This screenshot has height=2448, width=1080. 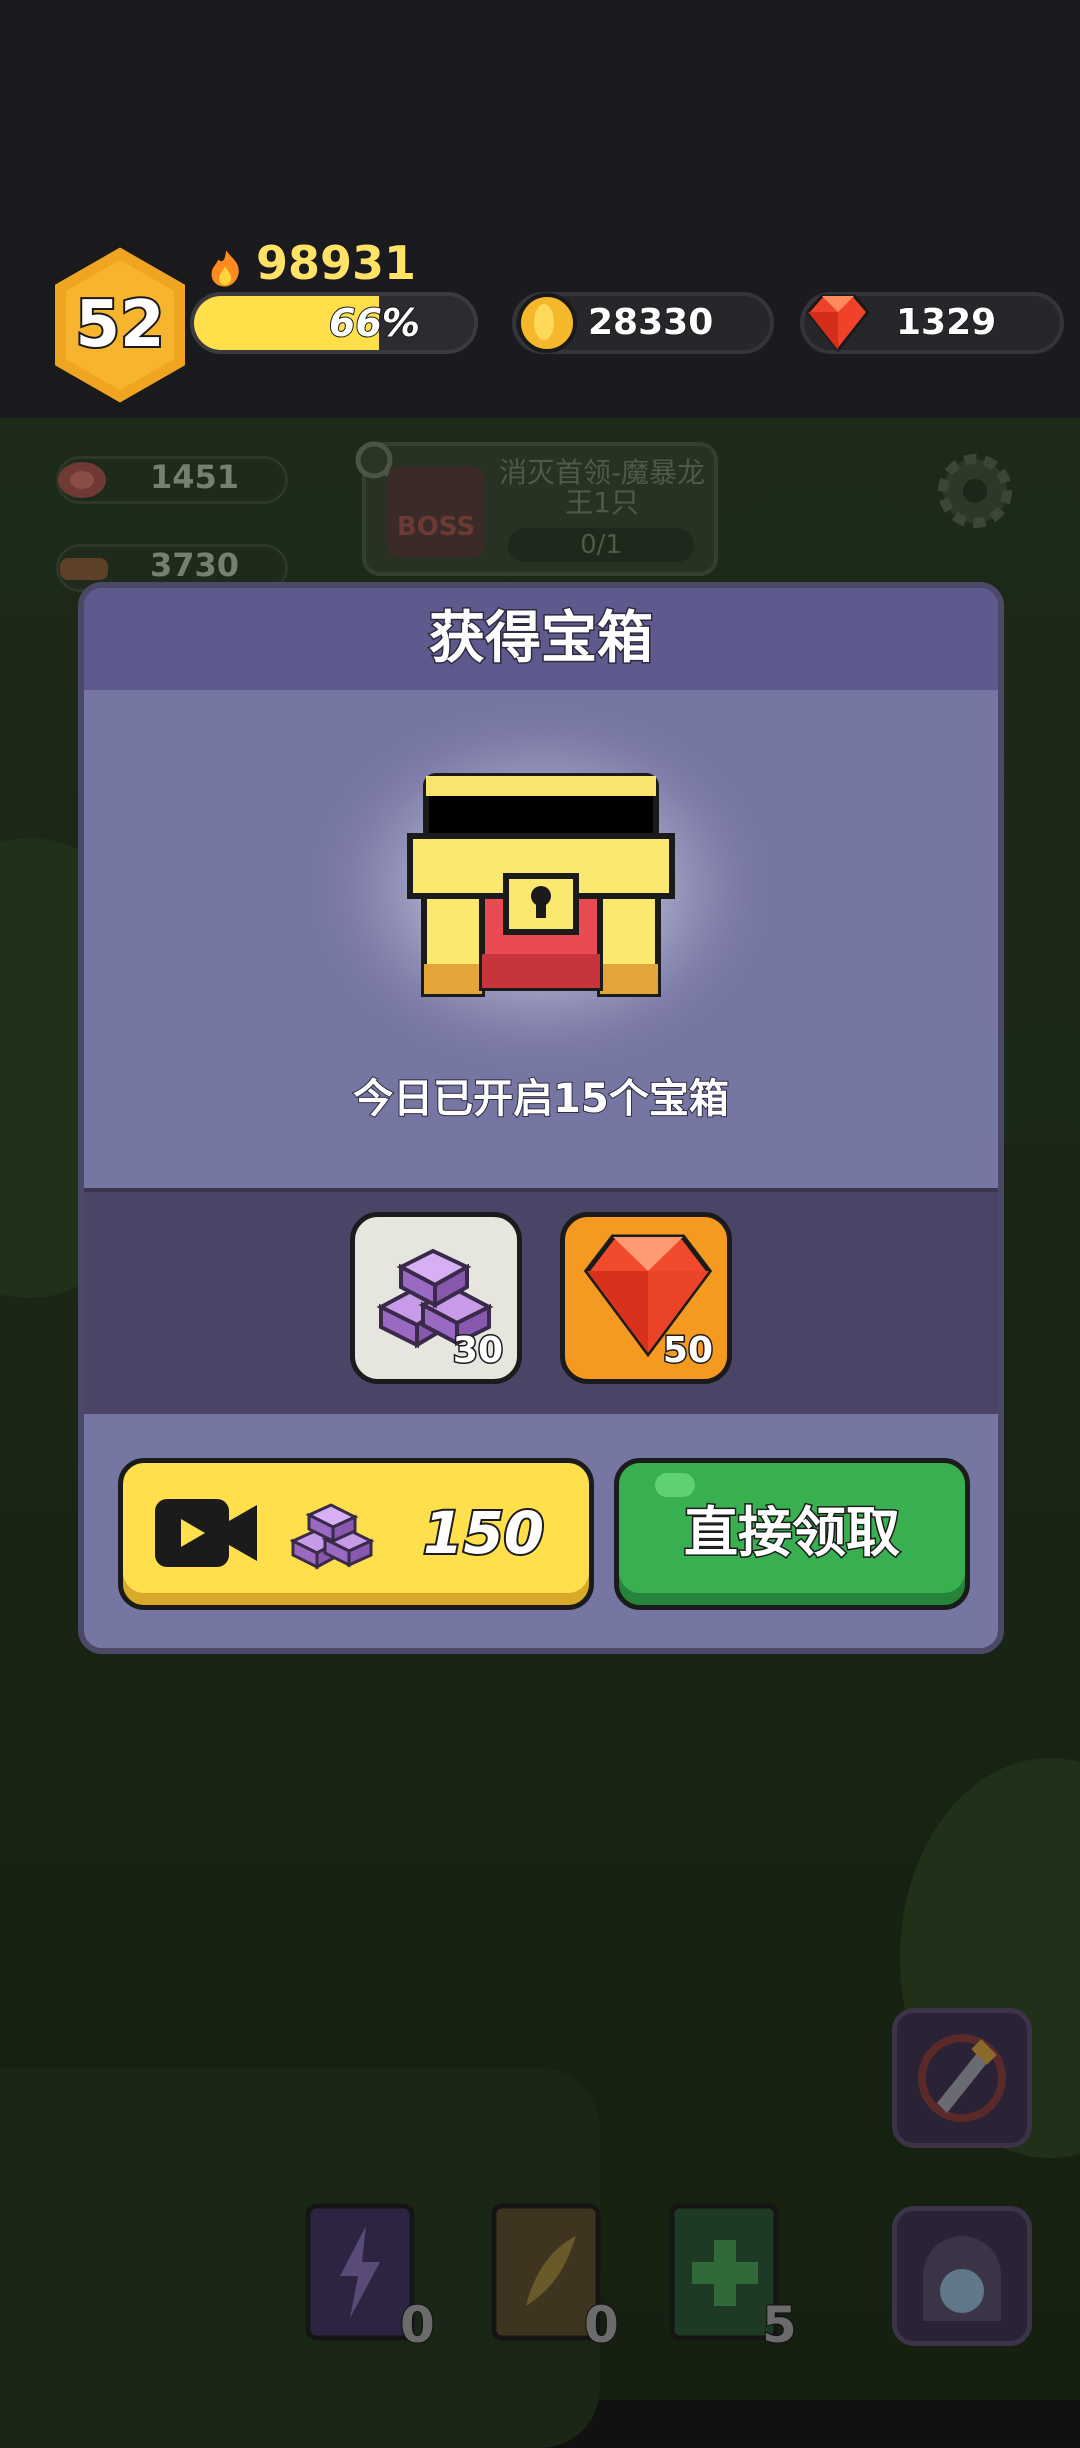 What do you see at coordinates (195, 565) in the screenshot?
I see `wood-value: 3730` at bounding box center [195, 565].